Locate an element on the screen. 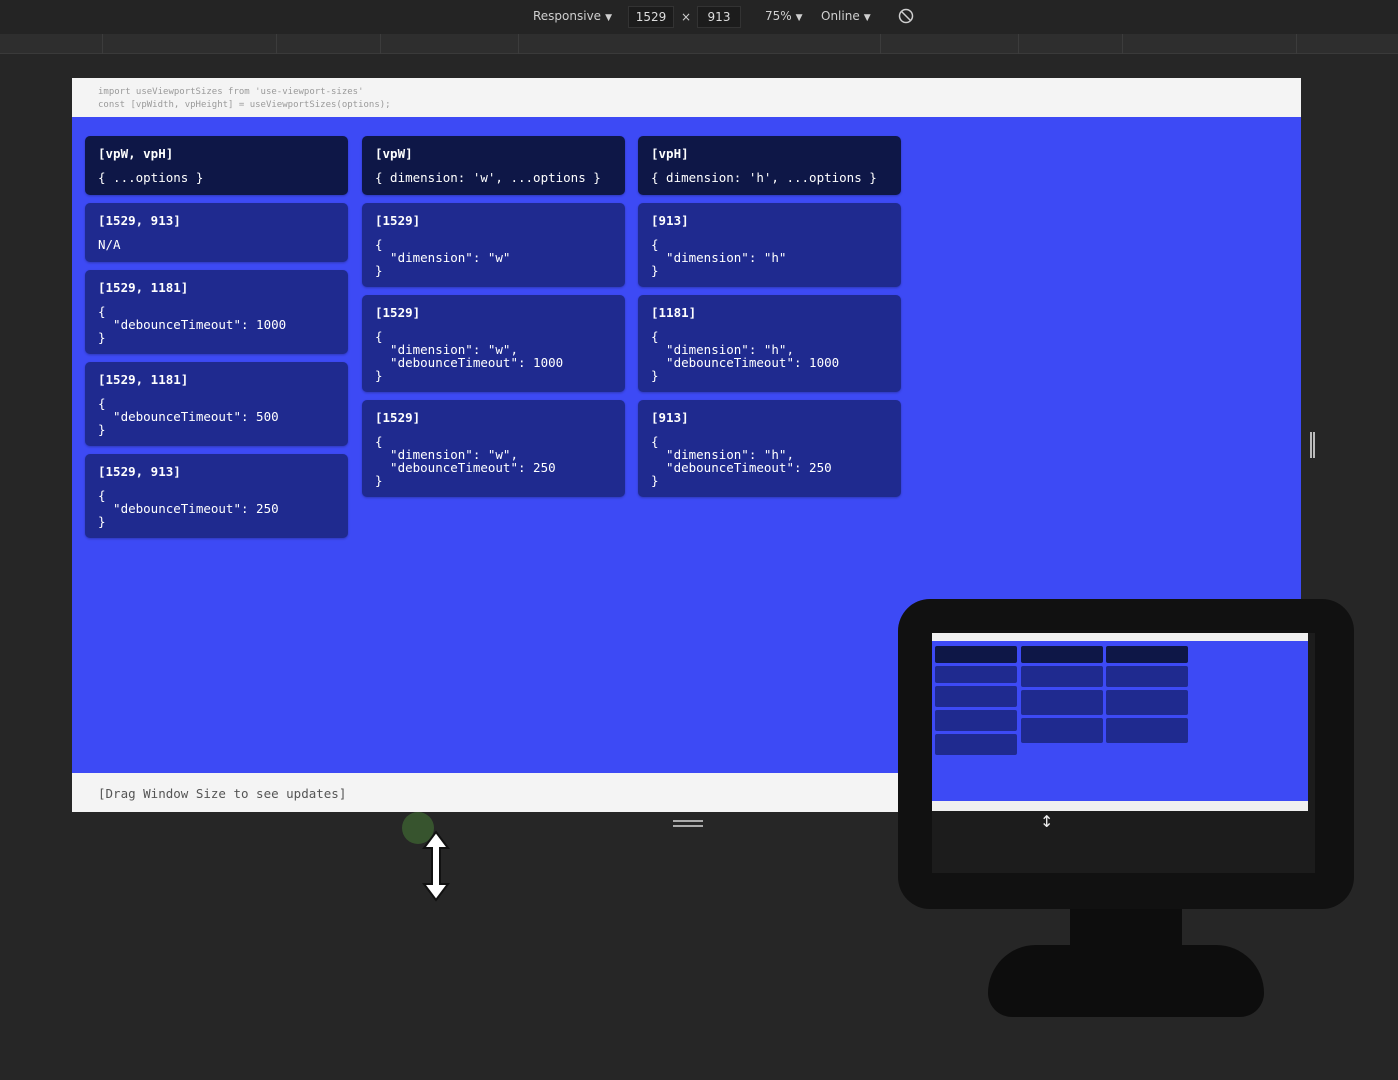  result-card: [1529, 1181] { "debounceTimeout": 500 } is located at coordinates (216, 404).